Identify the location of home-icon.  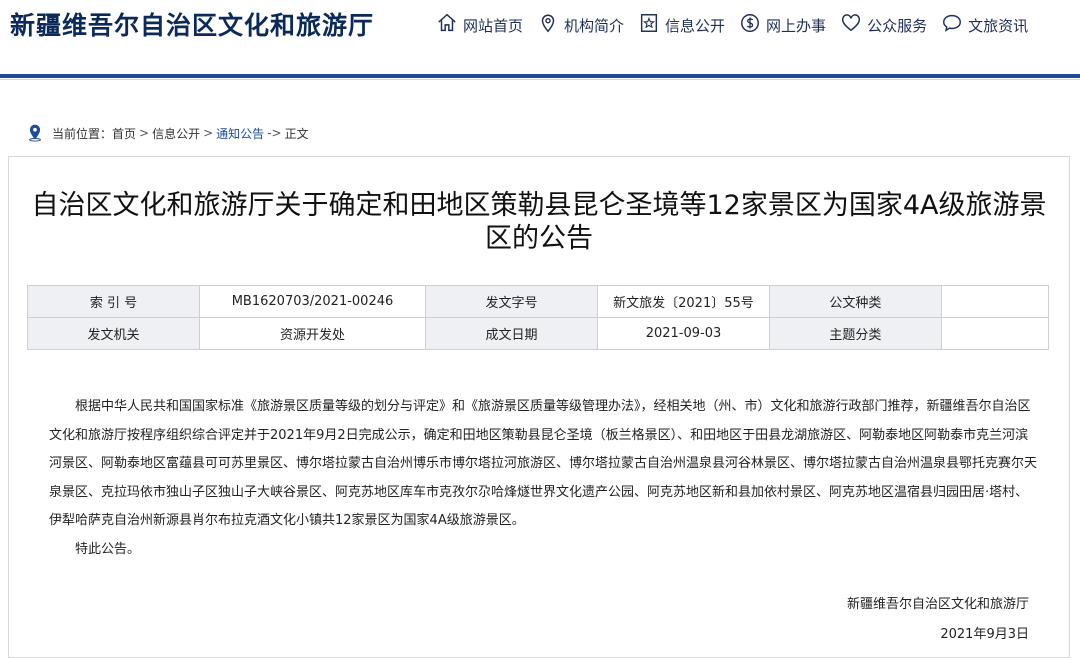
(447, 25).